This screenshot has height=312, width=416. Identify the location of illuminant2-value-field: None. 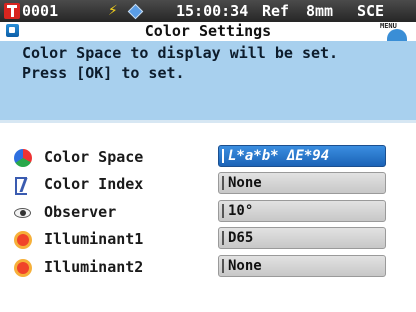
(302, 266).